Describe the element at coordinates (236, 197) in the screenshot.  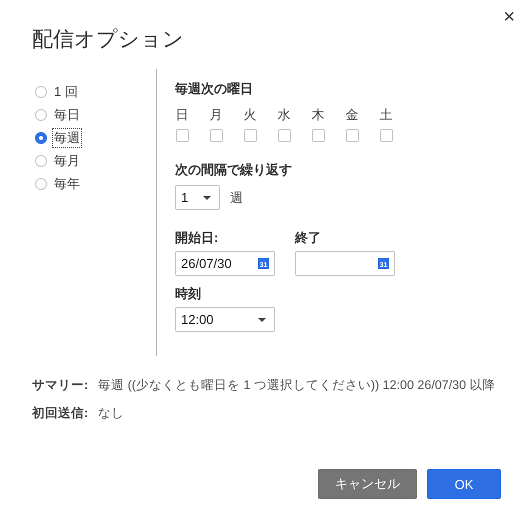
I see `interval-unit: 週` at that location.